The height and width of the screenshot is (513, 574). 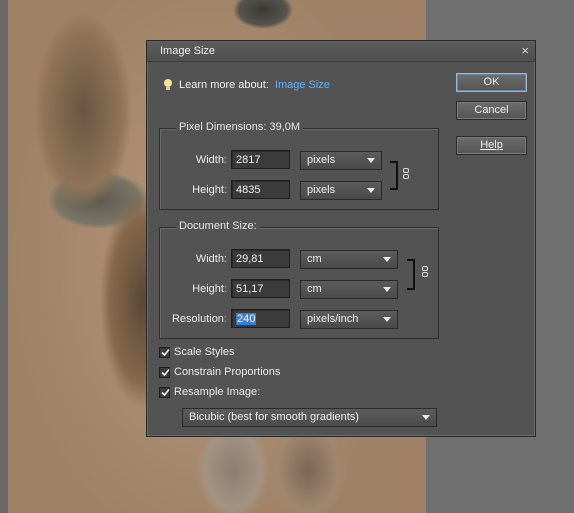 I want to click on learn-more-label: Learn more about:, so click(x=224, y=85).